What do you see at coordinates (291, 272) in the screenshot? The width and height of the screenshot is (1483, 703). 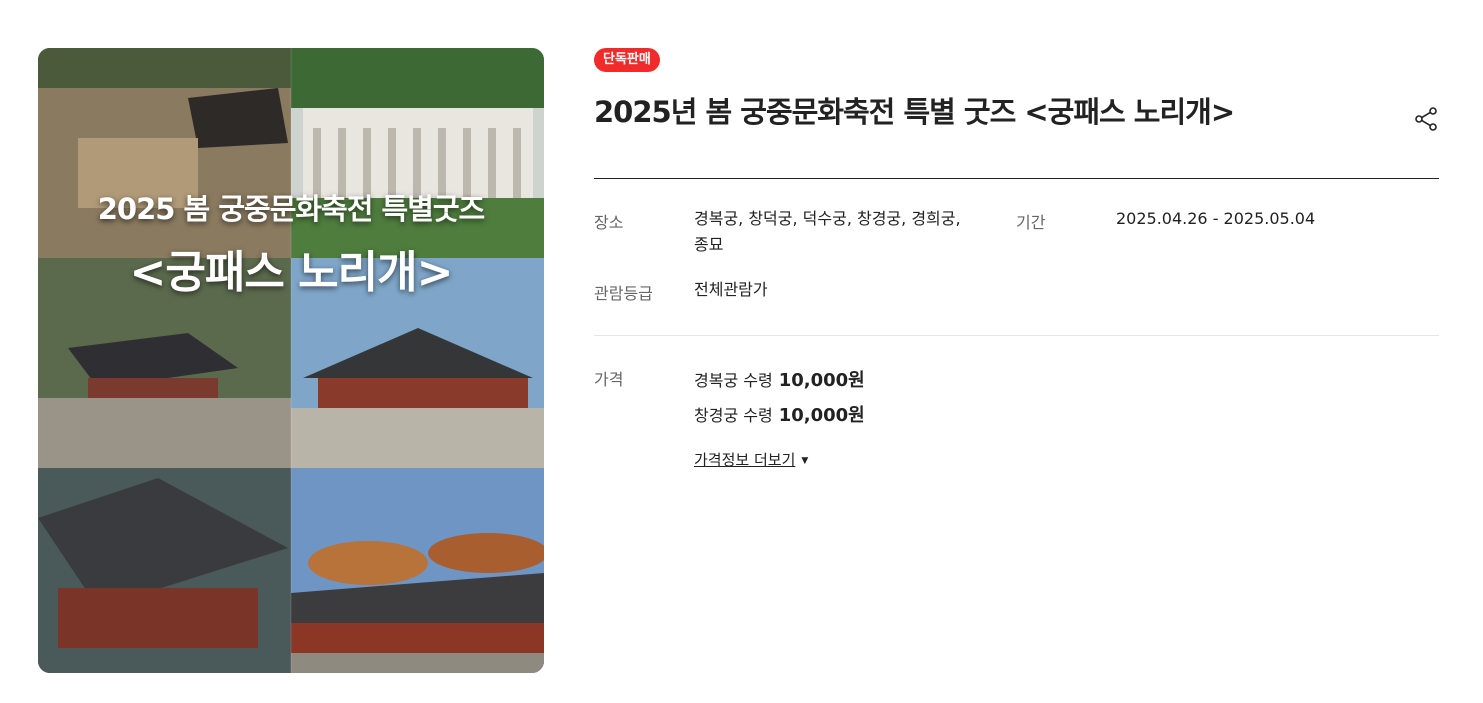 I see `poster-title-line2: <궁패스 노리개>` at bounding box center [291, 272].